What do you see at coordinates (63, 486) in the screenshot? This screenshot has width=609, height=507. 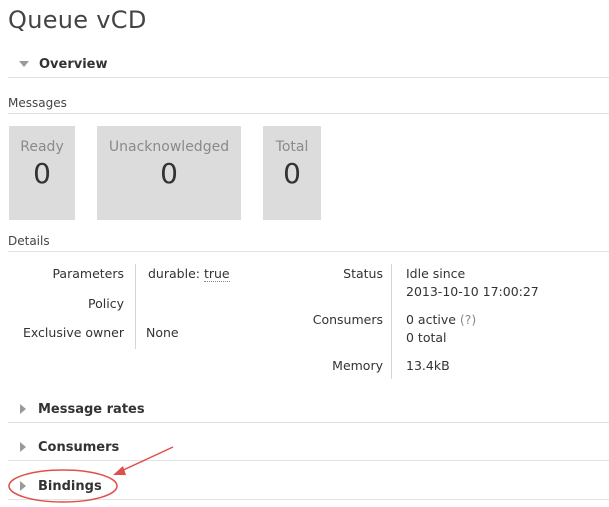 I see `annotation-ellipse` at bounding box center [63, 486].